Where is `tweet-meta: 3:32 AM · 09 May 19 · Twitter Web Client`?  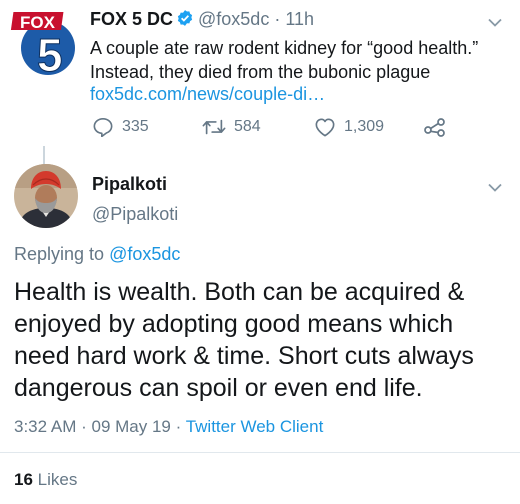 tweet-meta: 3:32 AM · 09 May 19 · Twitter Web Client is located at coordinates (168, 427).